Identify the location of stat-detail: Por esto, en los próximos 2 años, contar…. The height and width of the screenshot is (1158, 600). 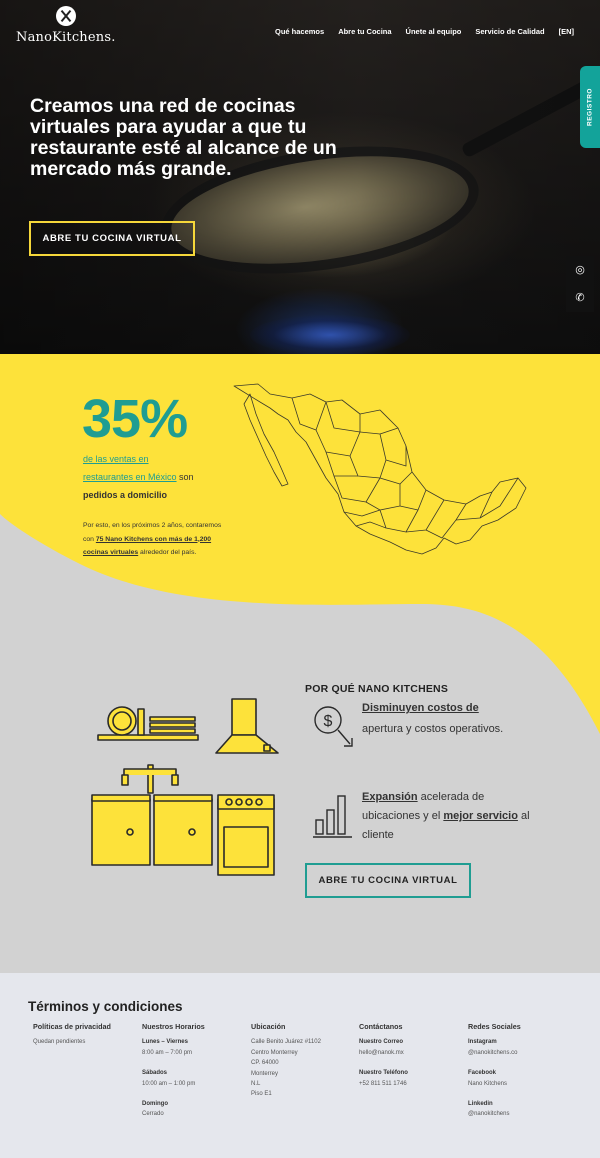
(158, 539).